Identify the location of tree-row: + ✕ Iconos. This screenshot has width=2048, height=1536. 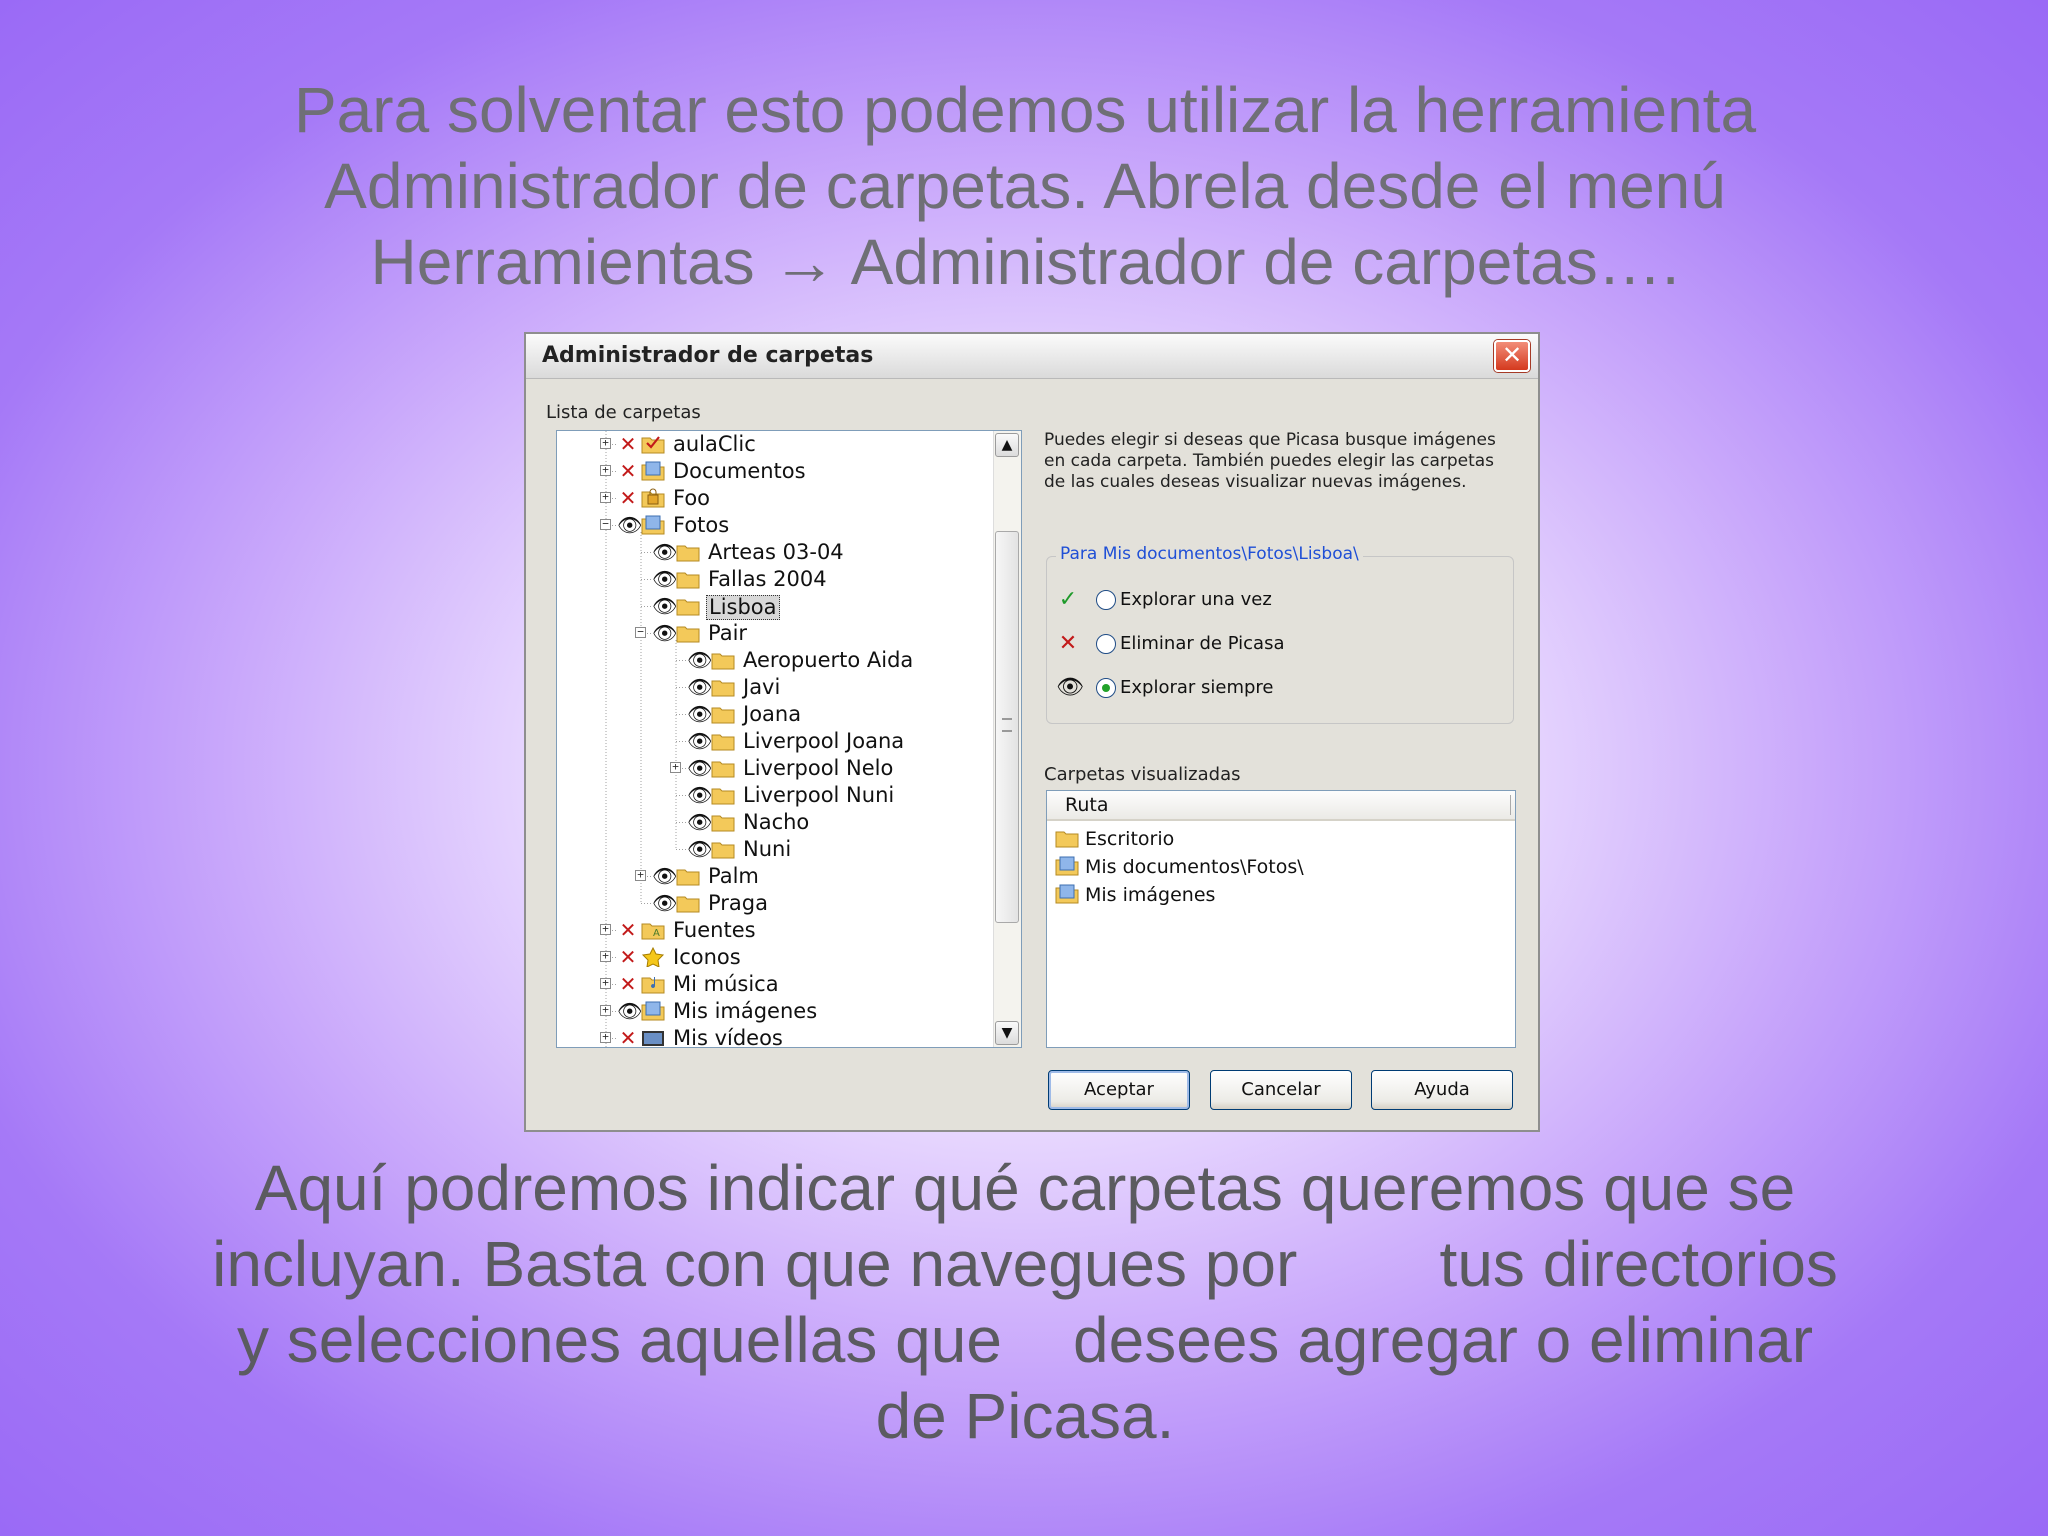
(776, 957).